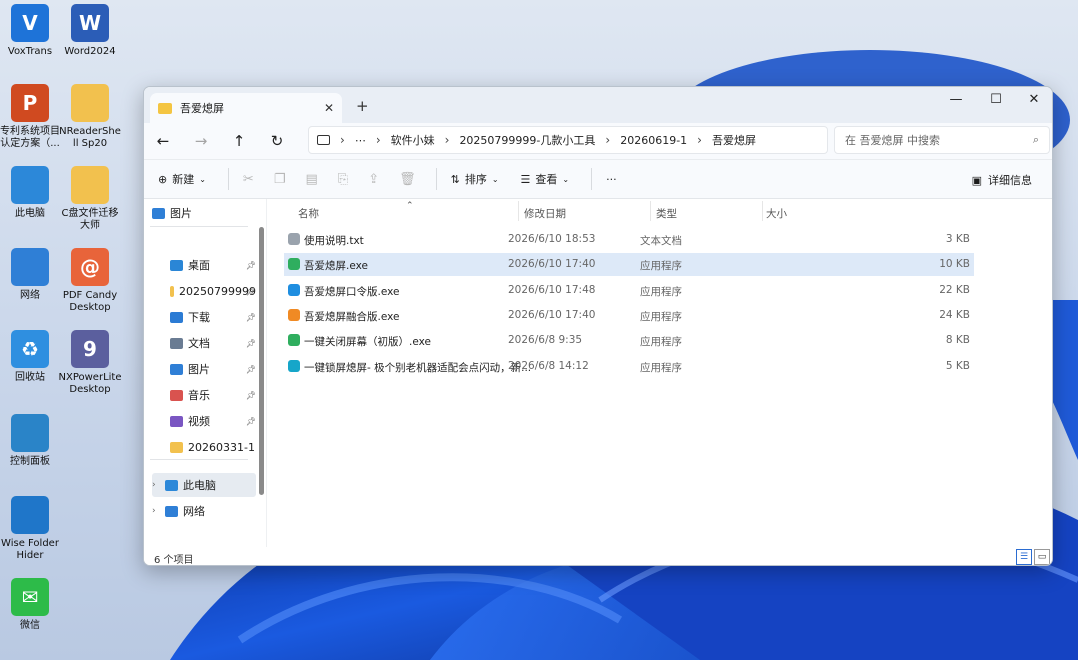 The height and width of the screenshot is (660, 1078). Describe the element at coordinates (1035, 139) in the screenshot. I see `search-icon: ⌕` at that location.